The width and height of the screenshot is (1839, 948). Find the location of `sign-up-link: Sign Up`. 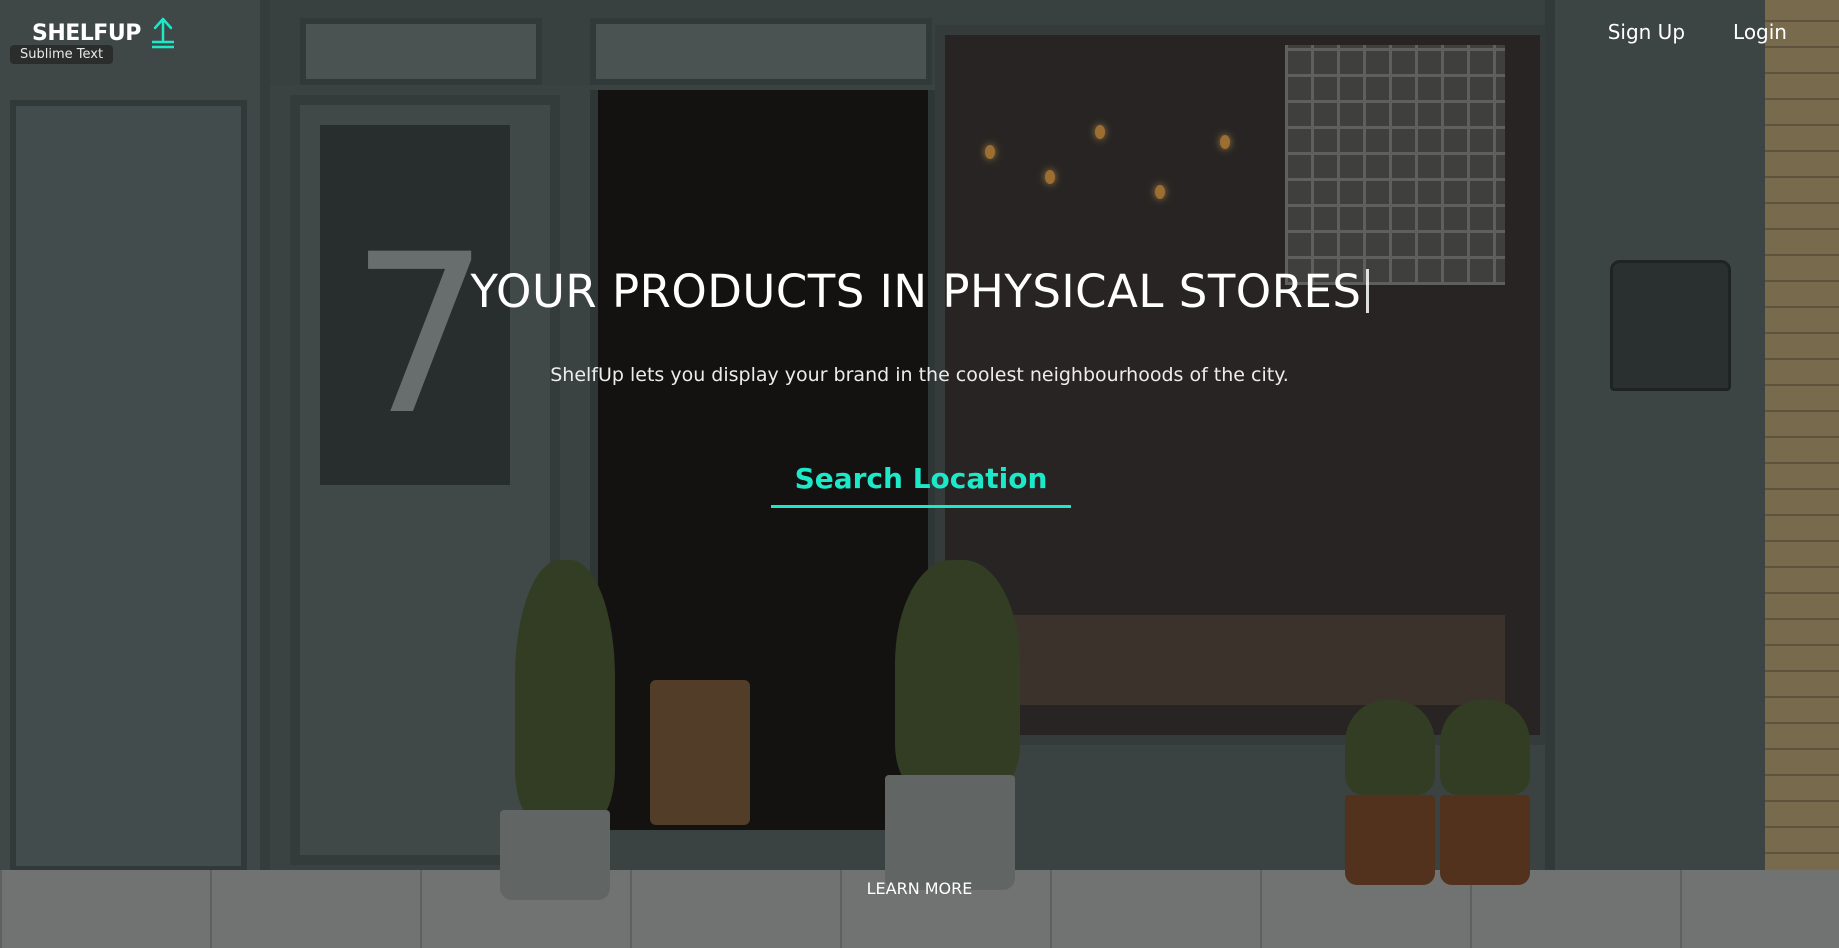

sign-up-link: Sign Up is located at coordinates (1646, 32).